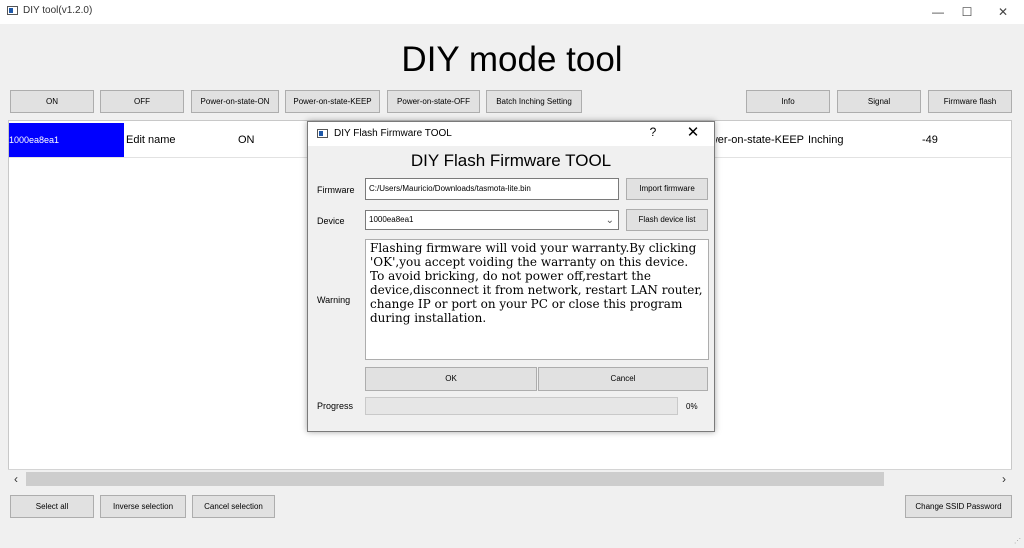  What do you see at coordinates (332, 101) in the screenshot?
I see `power-on-state-keep-button: Power-on-state-KEEP` at bounding box center [332, 101].